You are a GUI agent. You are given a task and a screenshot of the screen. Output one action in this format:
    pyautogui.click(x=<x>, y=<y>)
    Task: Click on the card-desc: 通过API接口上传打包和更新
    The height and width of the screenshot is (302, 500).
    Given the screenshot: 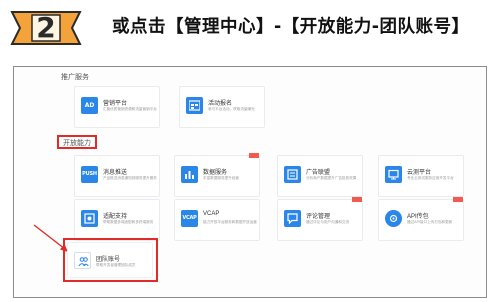 What is the action you would take?
    pyautogui.click(x=430, y=222)
    